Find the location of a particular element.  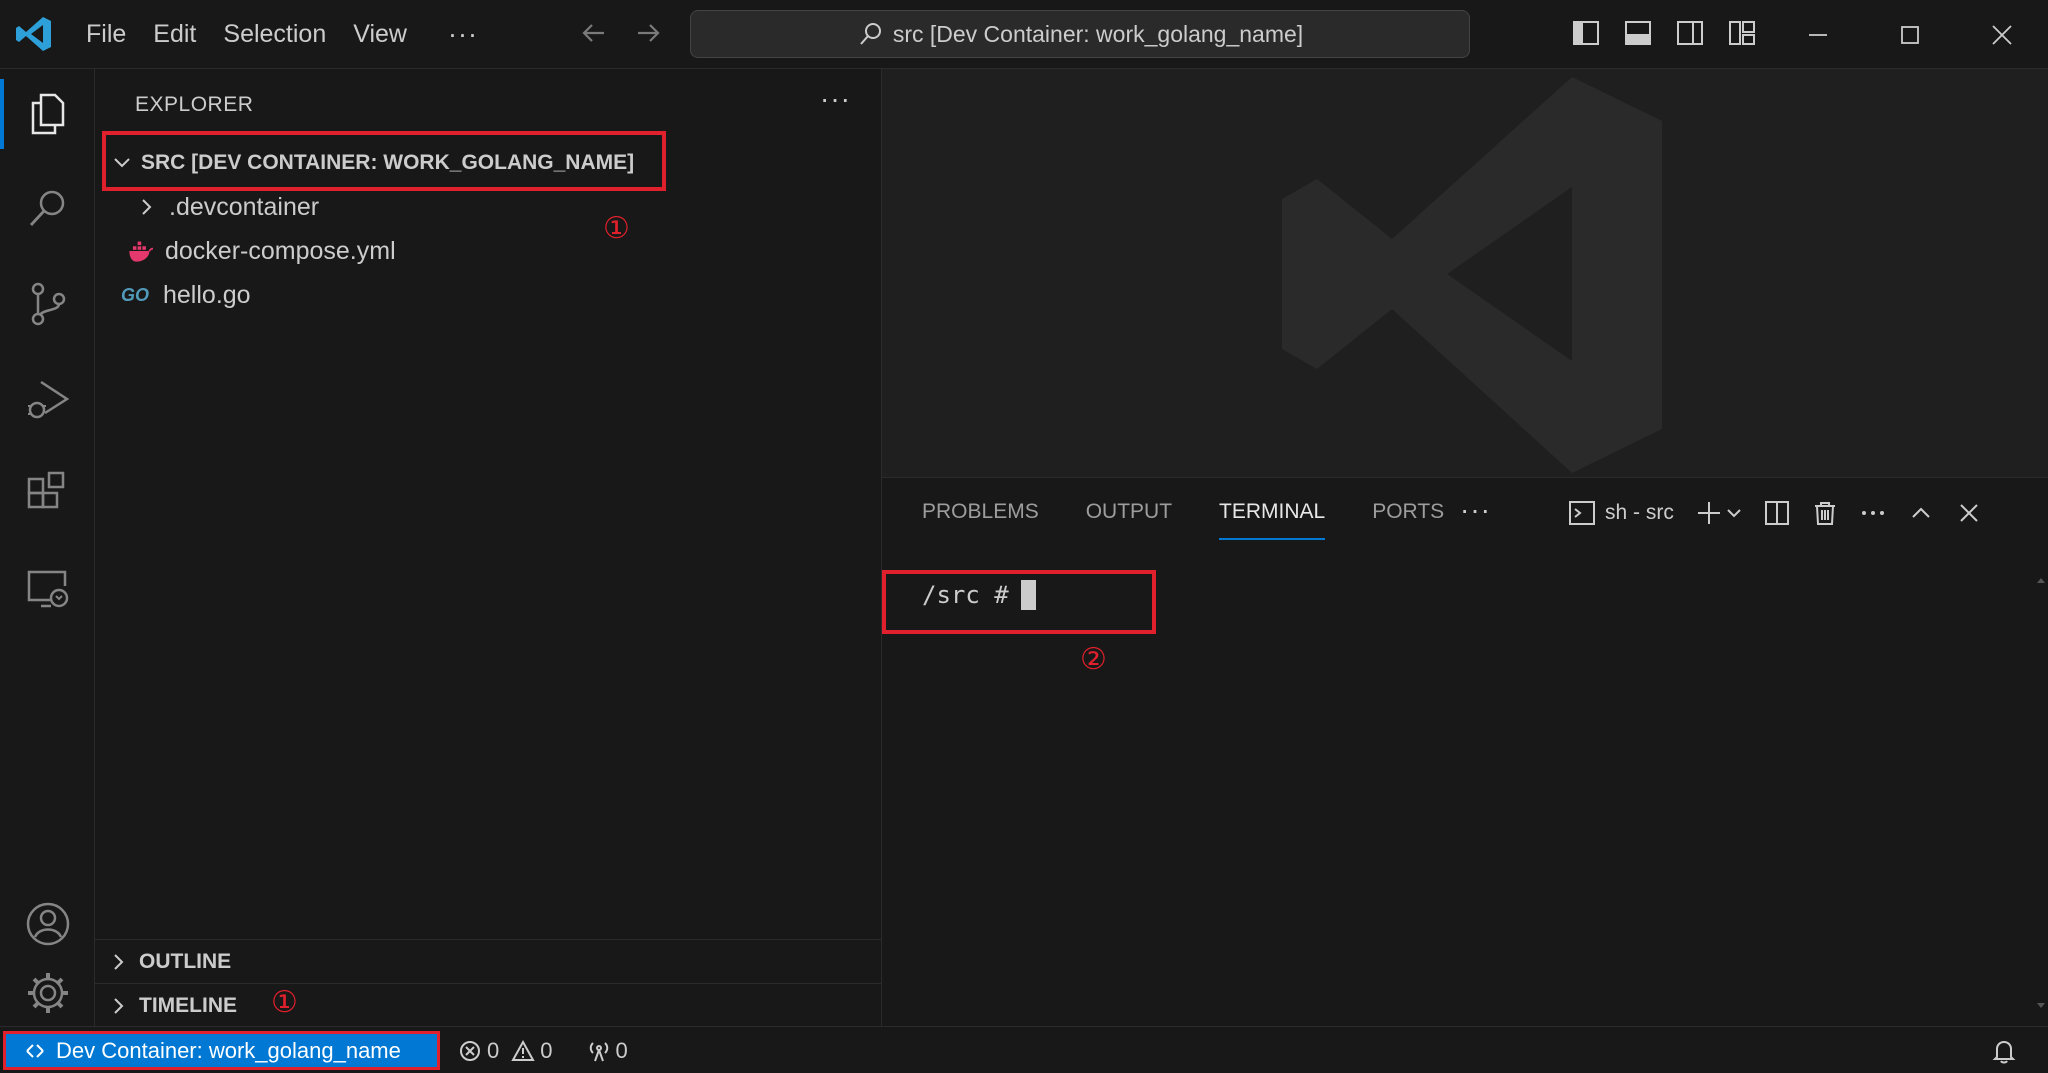

menu-selection: Selection is located at coordinates (274, 34).